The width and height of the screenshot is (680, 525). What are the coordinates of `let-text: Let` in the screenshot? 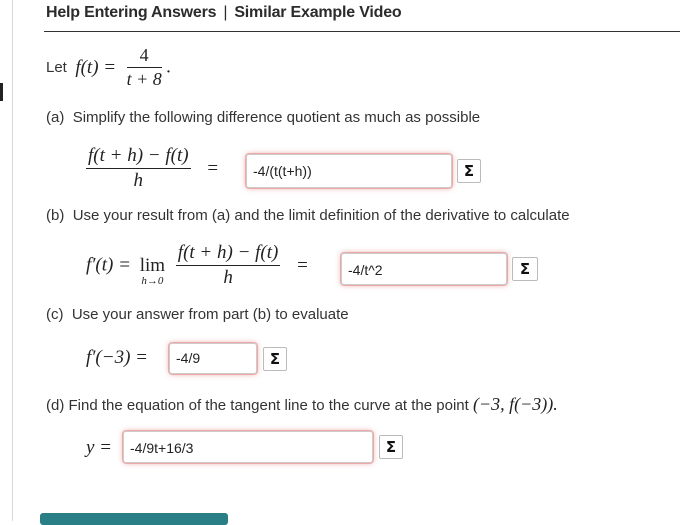 It's located at (56, 67).